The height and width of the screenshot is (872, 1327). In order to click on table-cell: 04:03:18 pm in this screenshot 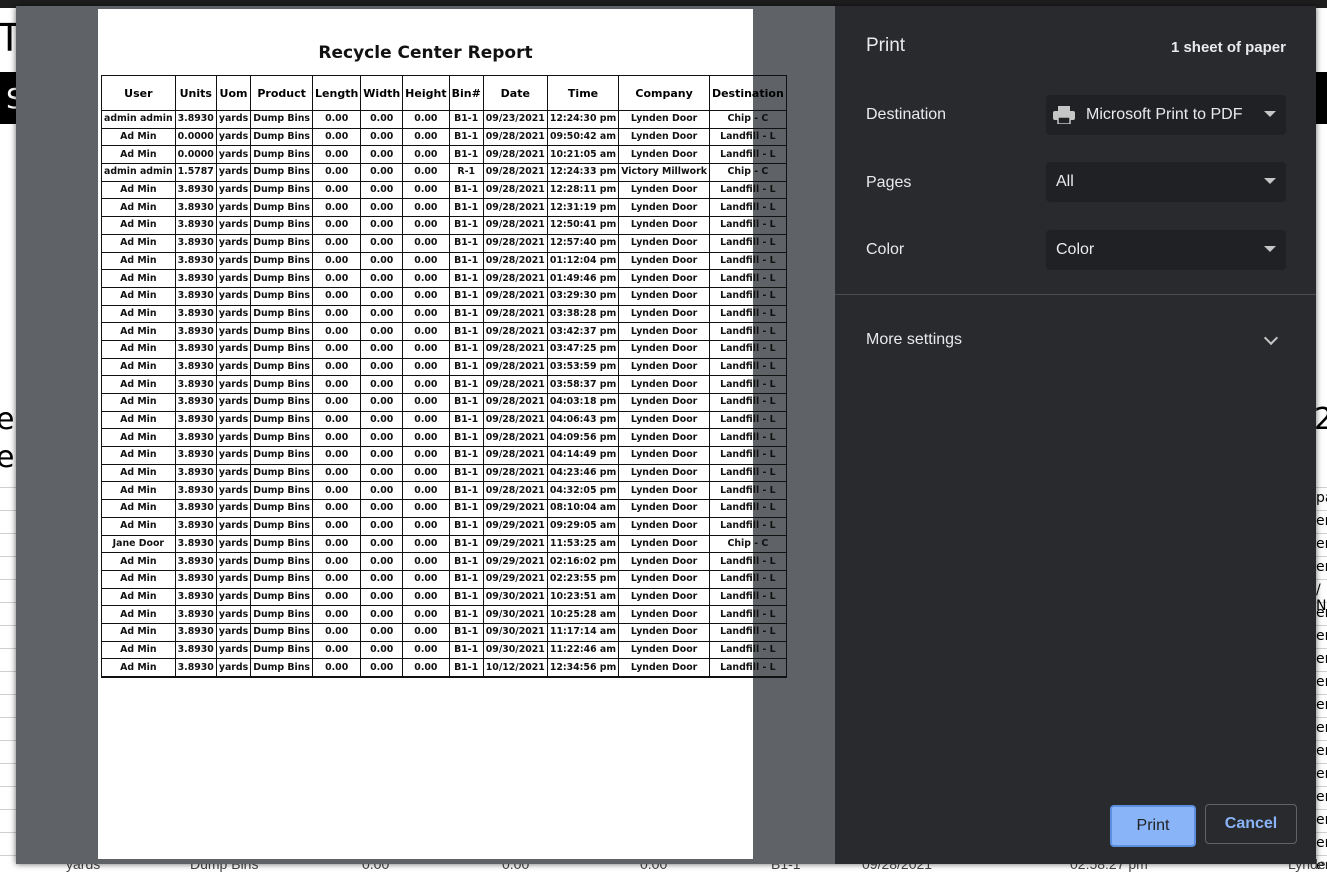, I will do `click(583, 402)`.